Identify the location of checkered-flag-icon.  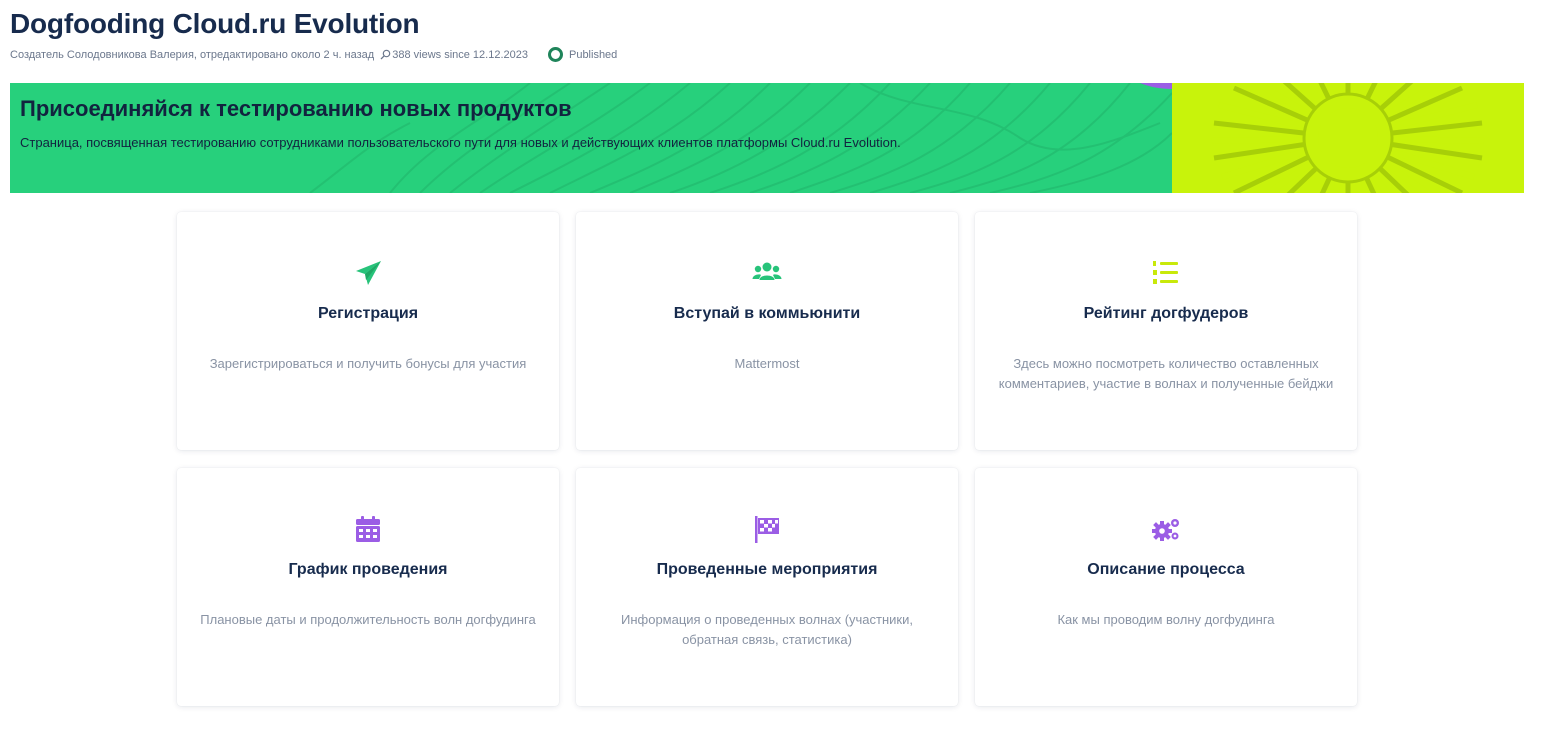
(767, 529).